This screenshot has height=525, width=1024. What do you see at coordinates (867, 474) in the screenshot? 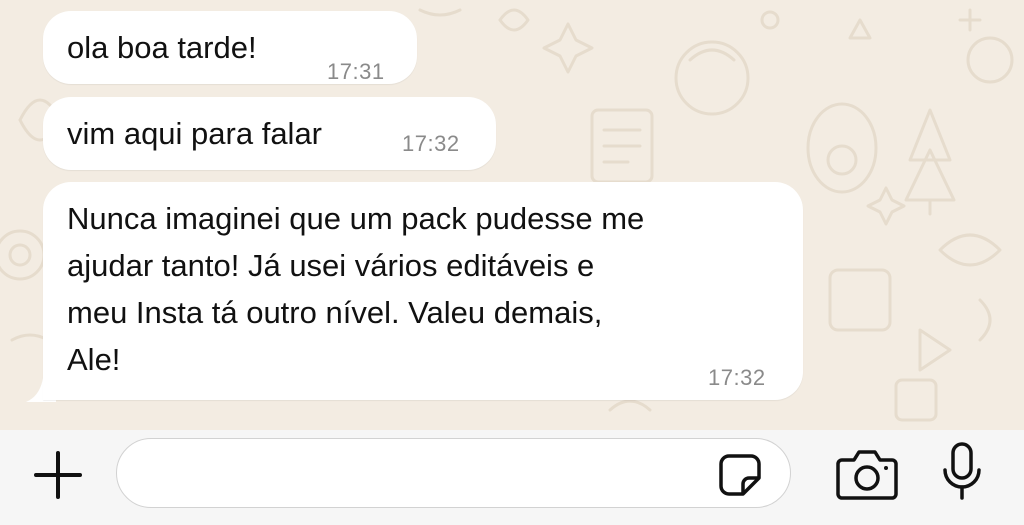
I see `camera-icon` at bounding box center [867, 474].